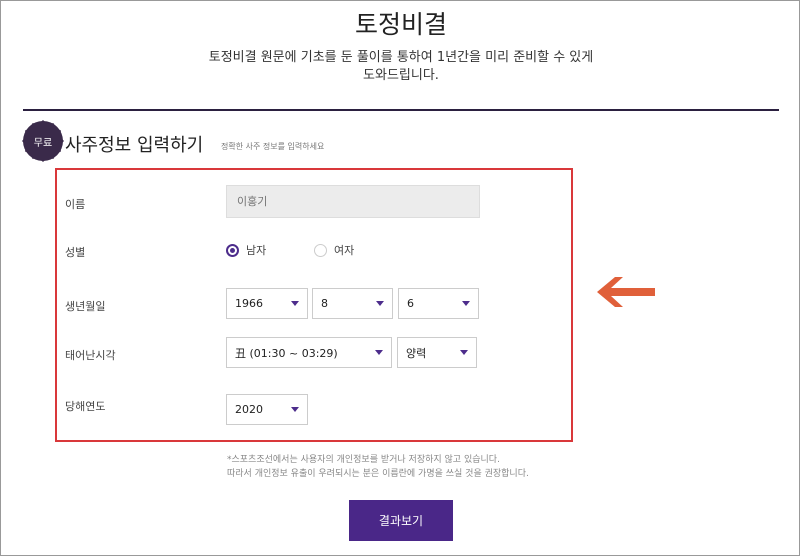 This screenshot has width=800, height=556. Describe the element at coordinates (626, 292) in the screenshot. I see `arrow-left-icon` at that location.